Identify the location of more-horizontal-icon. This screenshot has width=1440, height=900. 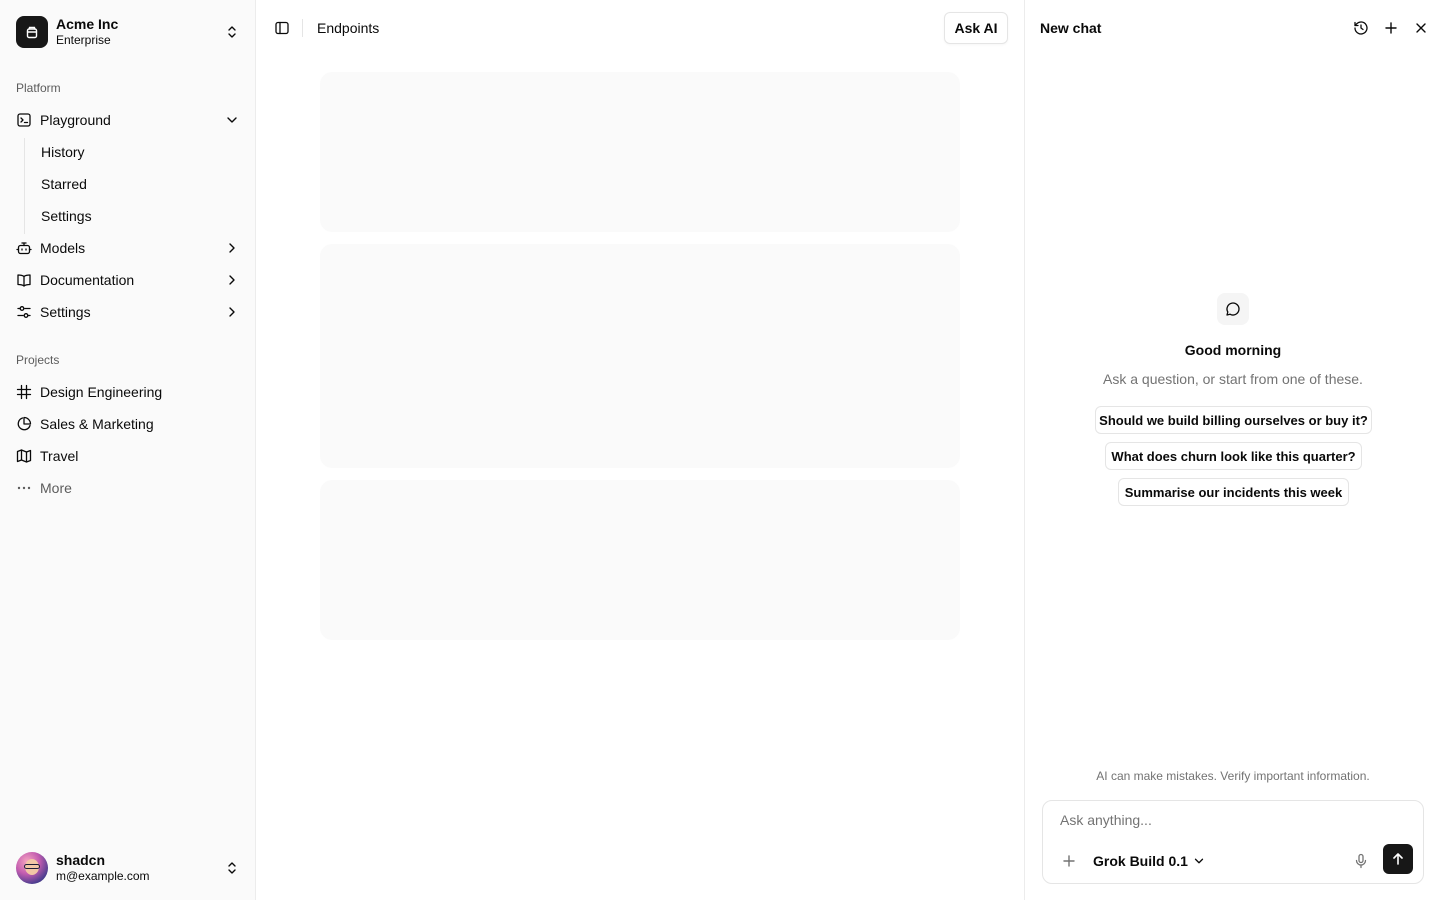
(24, 488).